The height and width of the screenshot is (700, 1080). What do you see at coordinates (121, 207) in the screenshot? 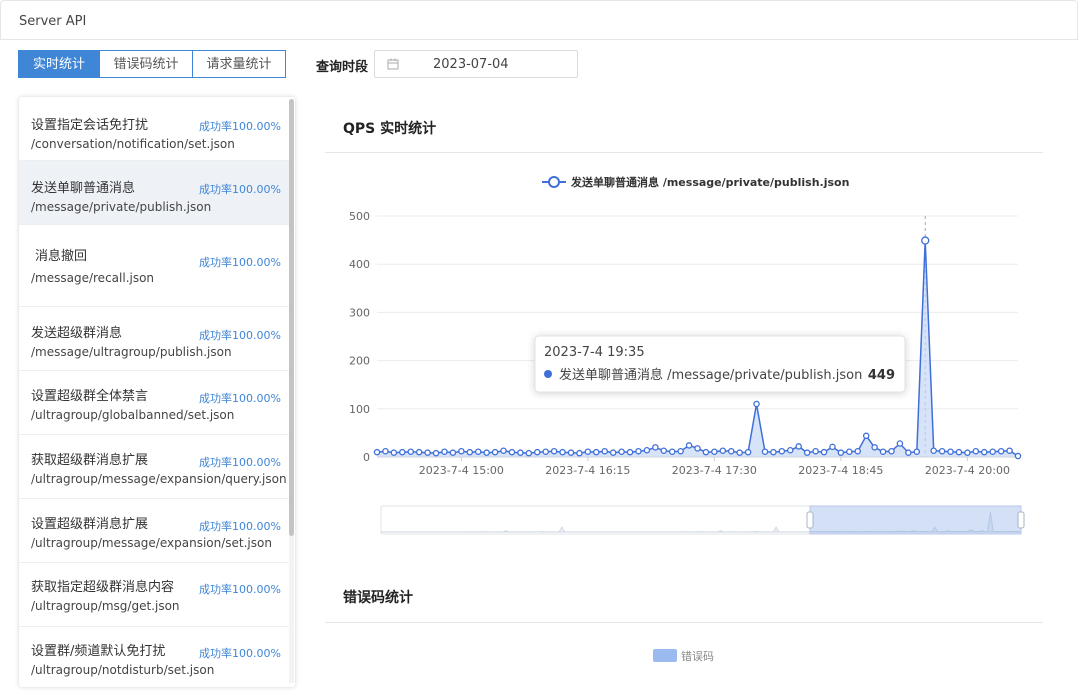
I see `api-path: /message/private/publish.json` at bounding box center [121, 207].